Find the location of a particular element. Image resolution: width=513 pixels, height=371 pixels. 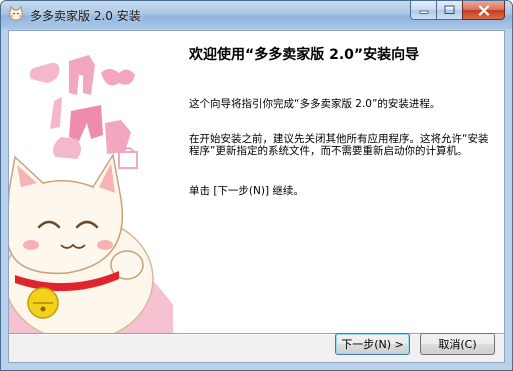

caption-buttons is located at coordinates (457, 10).